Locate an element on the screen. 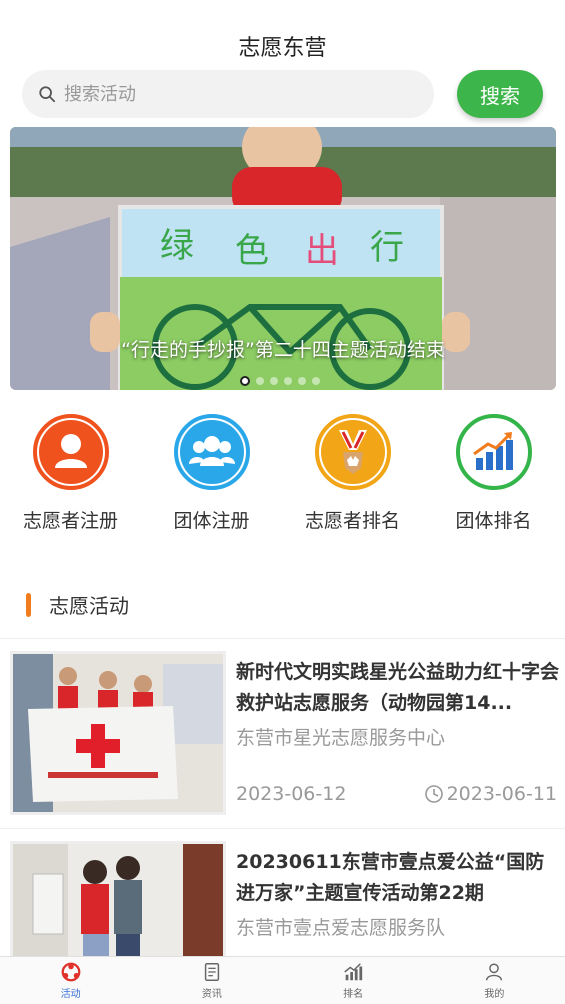 Image resolution: width=565 pixels, height=1004 pixels. medal-icon is located at coordinates (352, 452).